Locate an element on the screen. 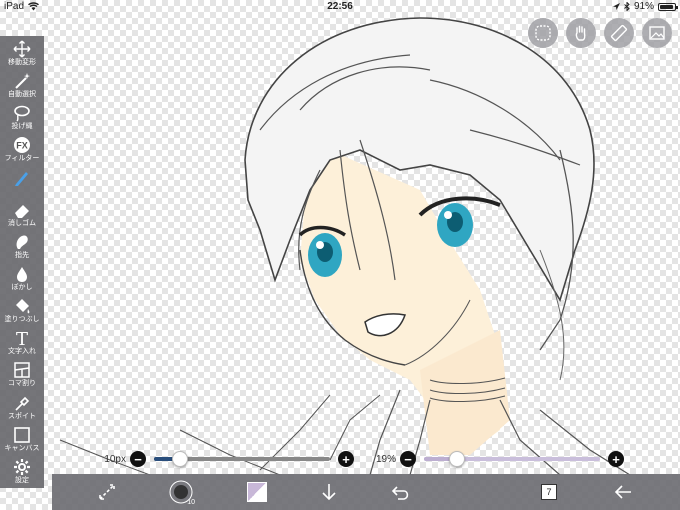 Image resolution: width=680 pixels, height=510 pixels. transform-arrows-icon is located at coordinates (107, 492).